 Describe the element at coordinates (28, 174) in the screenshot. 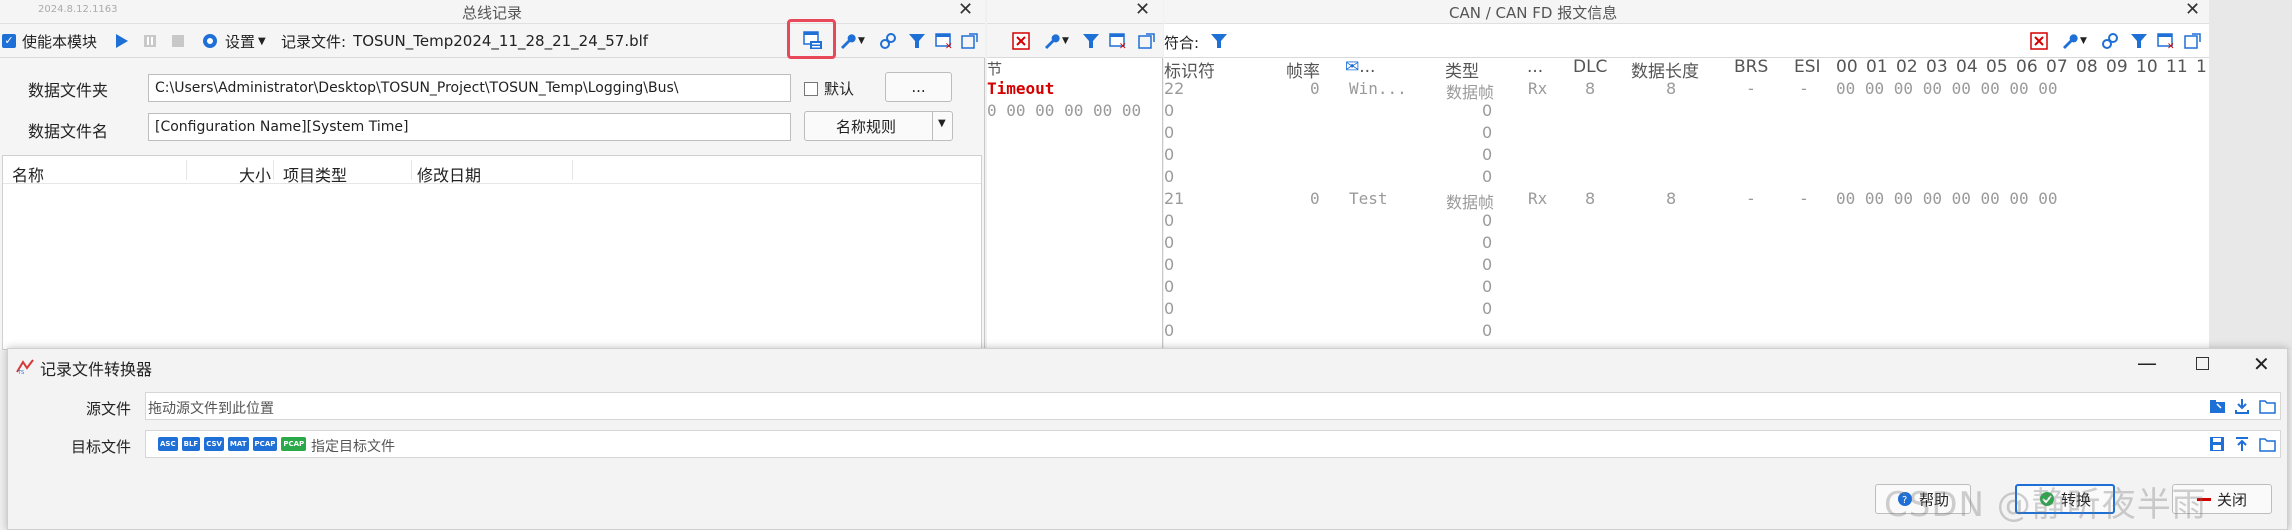

I see `col-name: 名称` at that location.